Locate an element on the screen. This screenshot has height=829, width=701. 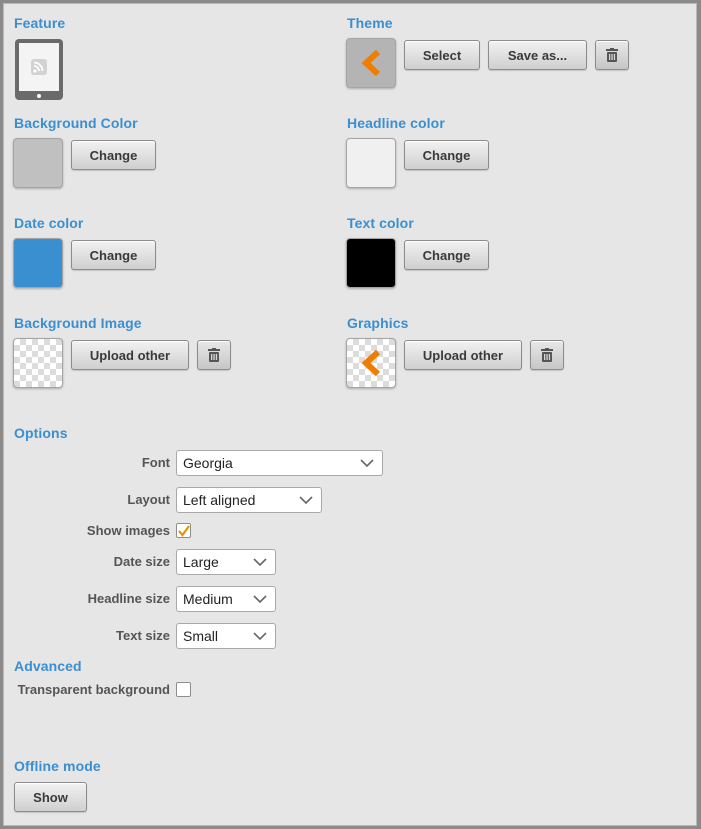
graphics-preview is located at coordinates (371, 363).